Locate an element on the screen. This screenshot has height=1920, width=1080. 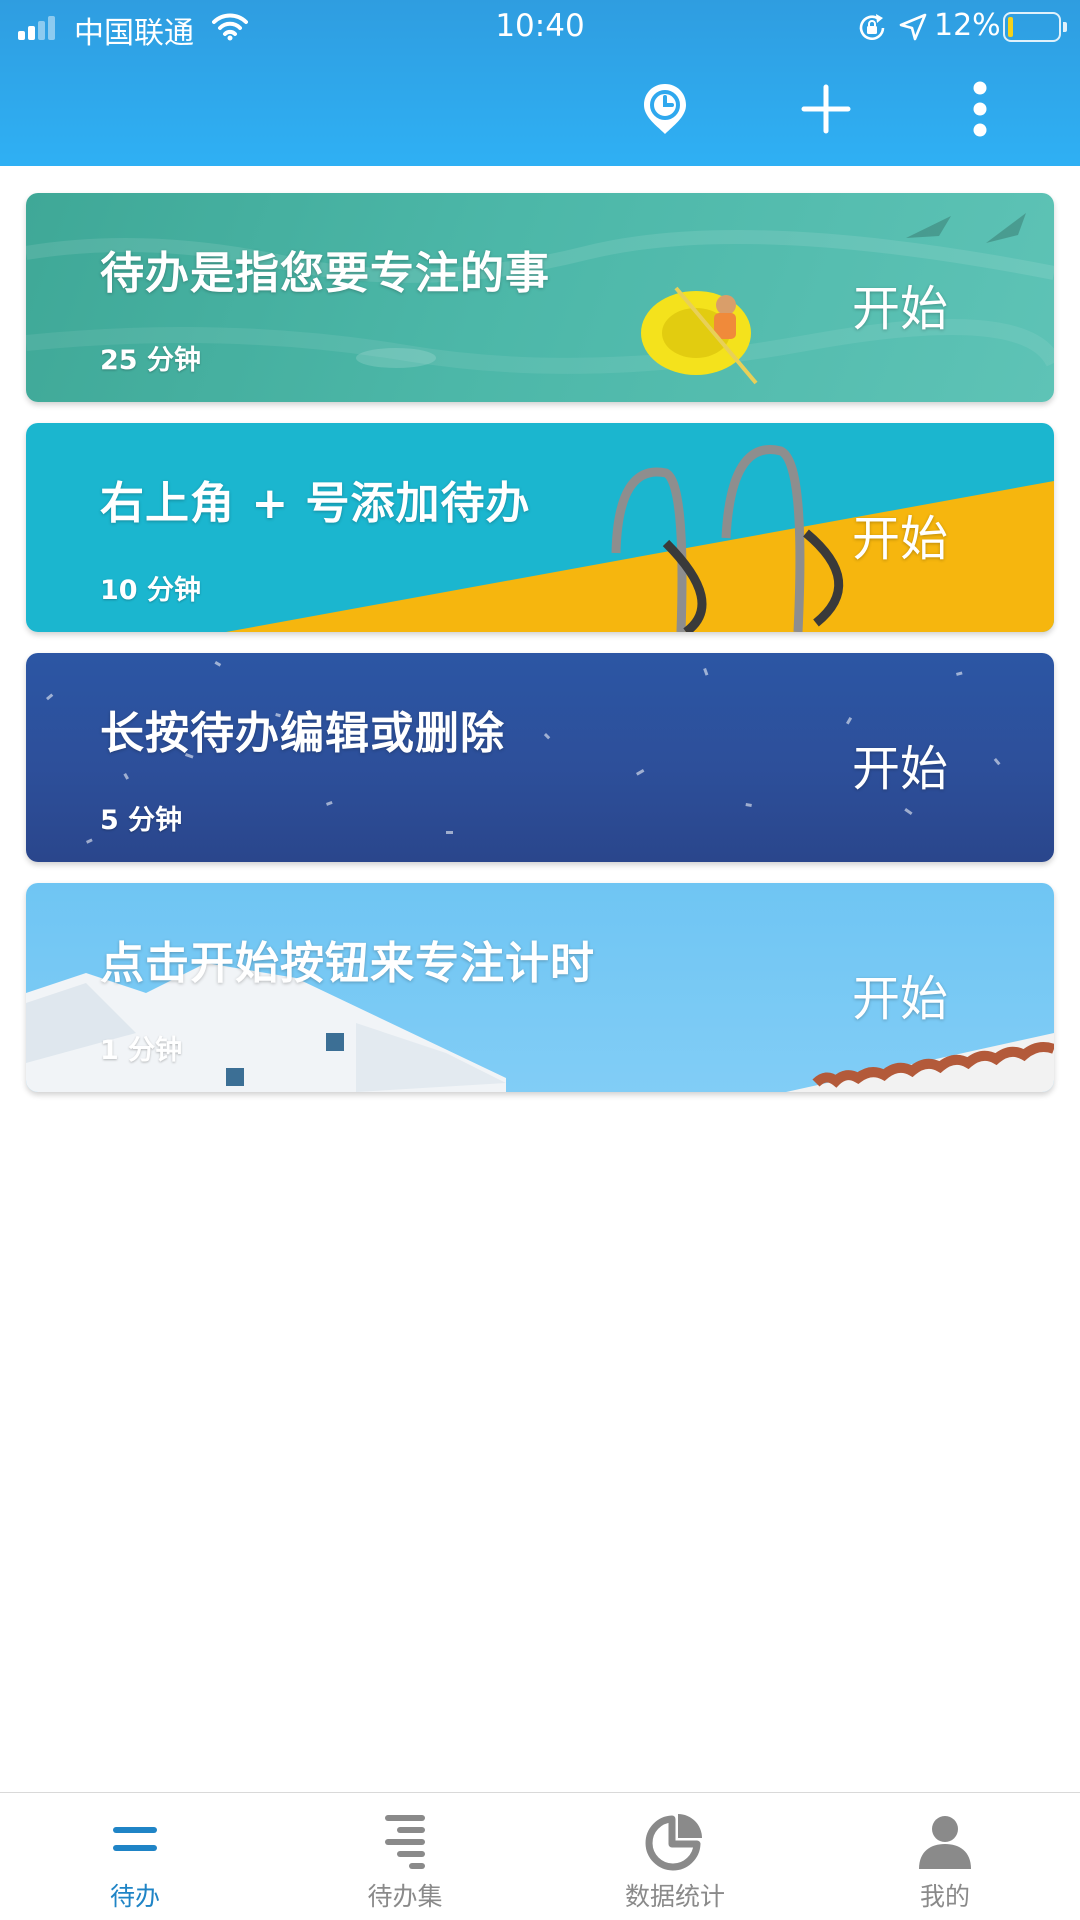
timer-pin-icon is located at coordinates (665, 109).